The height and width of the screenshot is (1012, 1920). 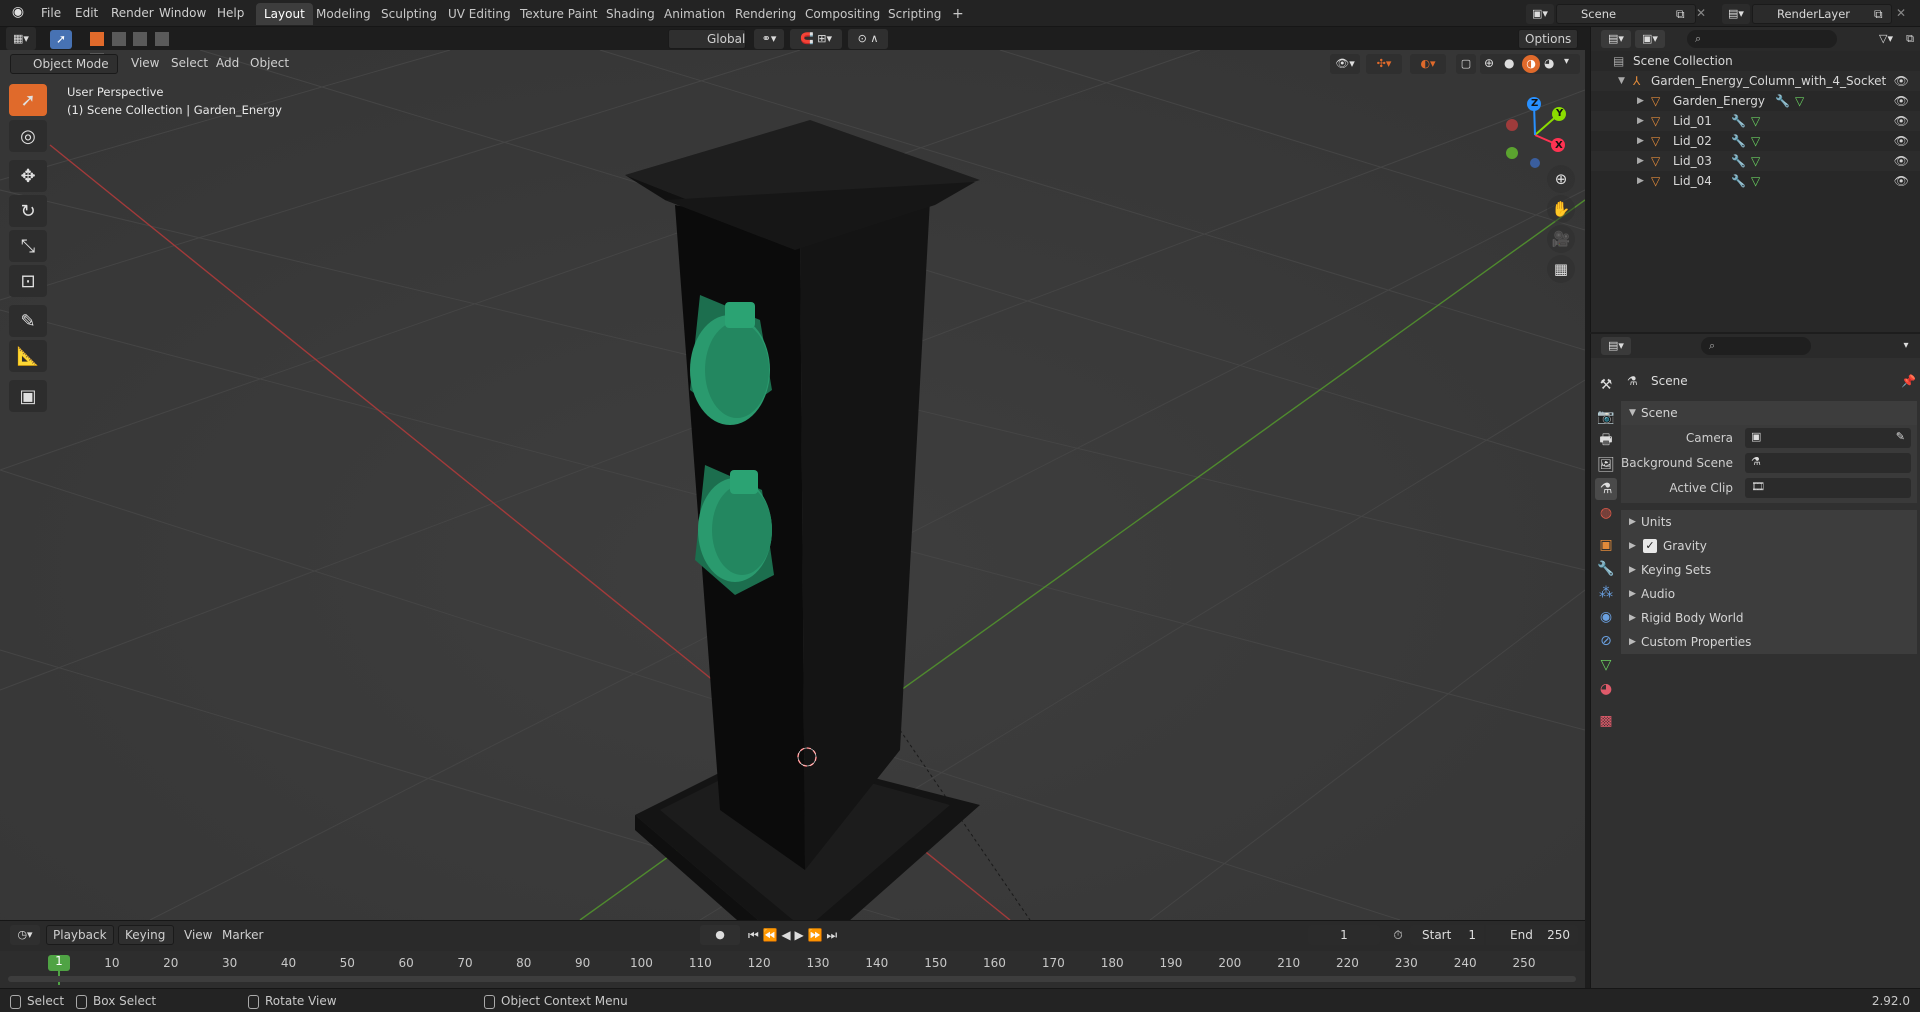 What do you see at coordinates (28, 100) in the screenshot?
I see `select-box-tool: ➚` at bounding box center [28, 100].